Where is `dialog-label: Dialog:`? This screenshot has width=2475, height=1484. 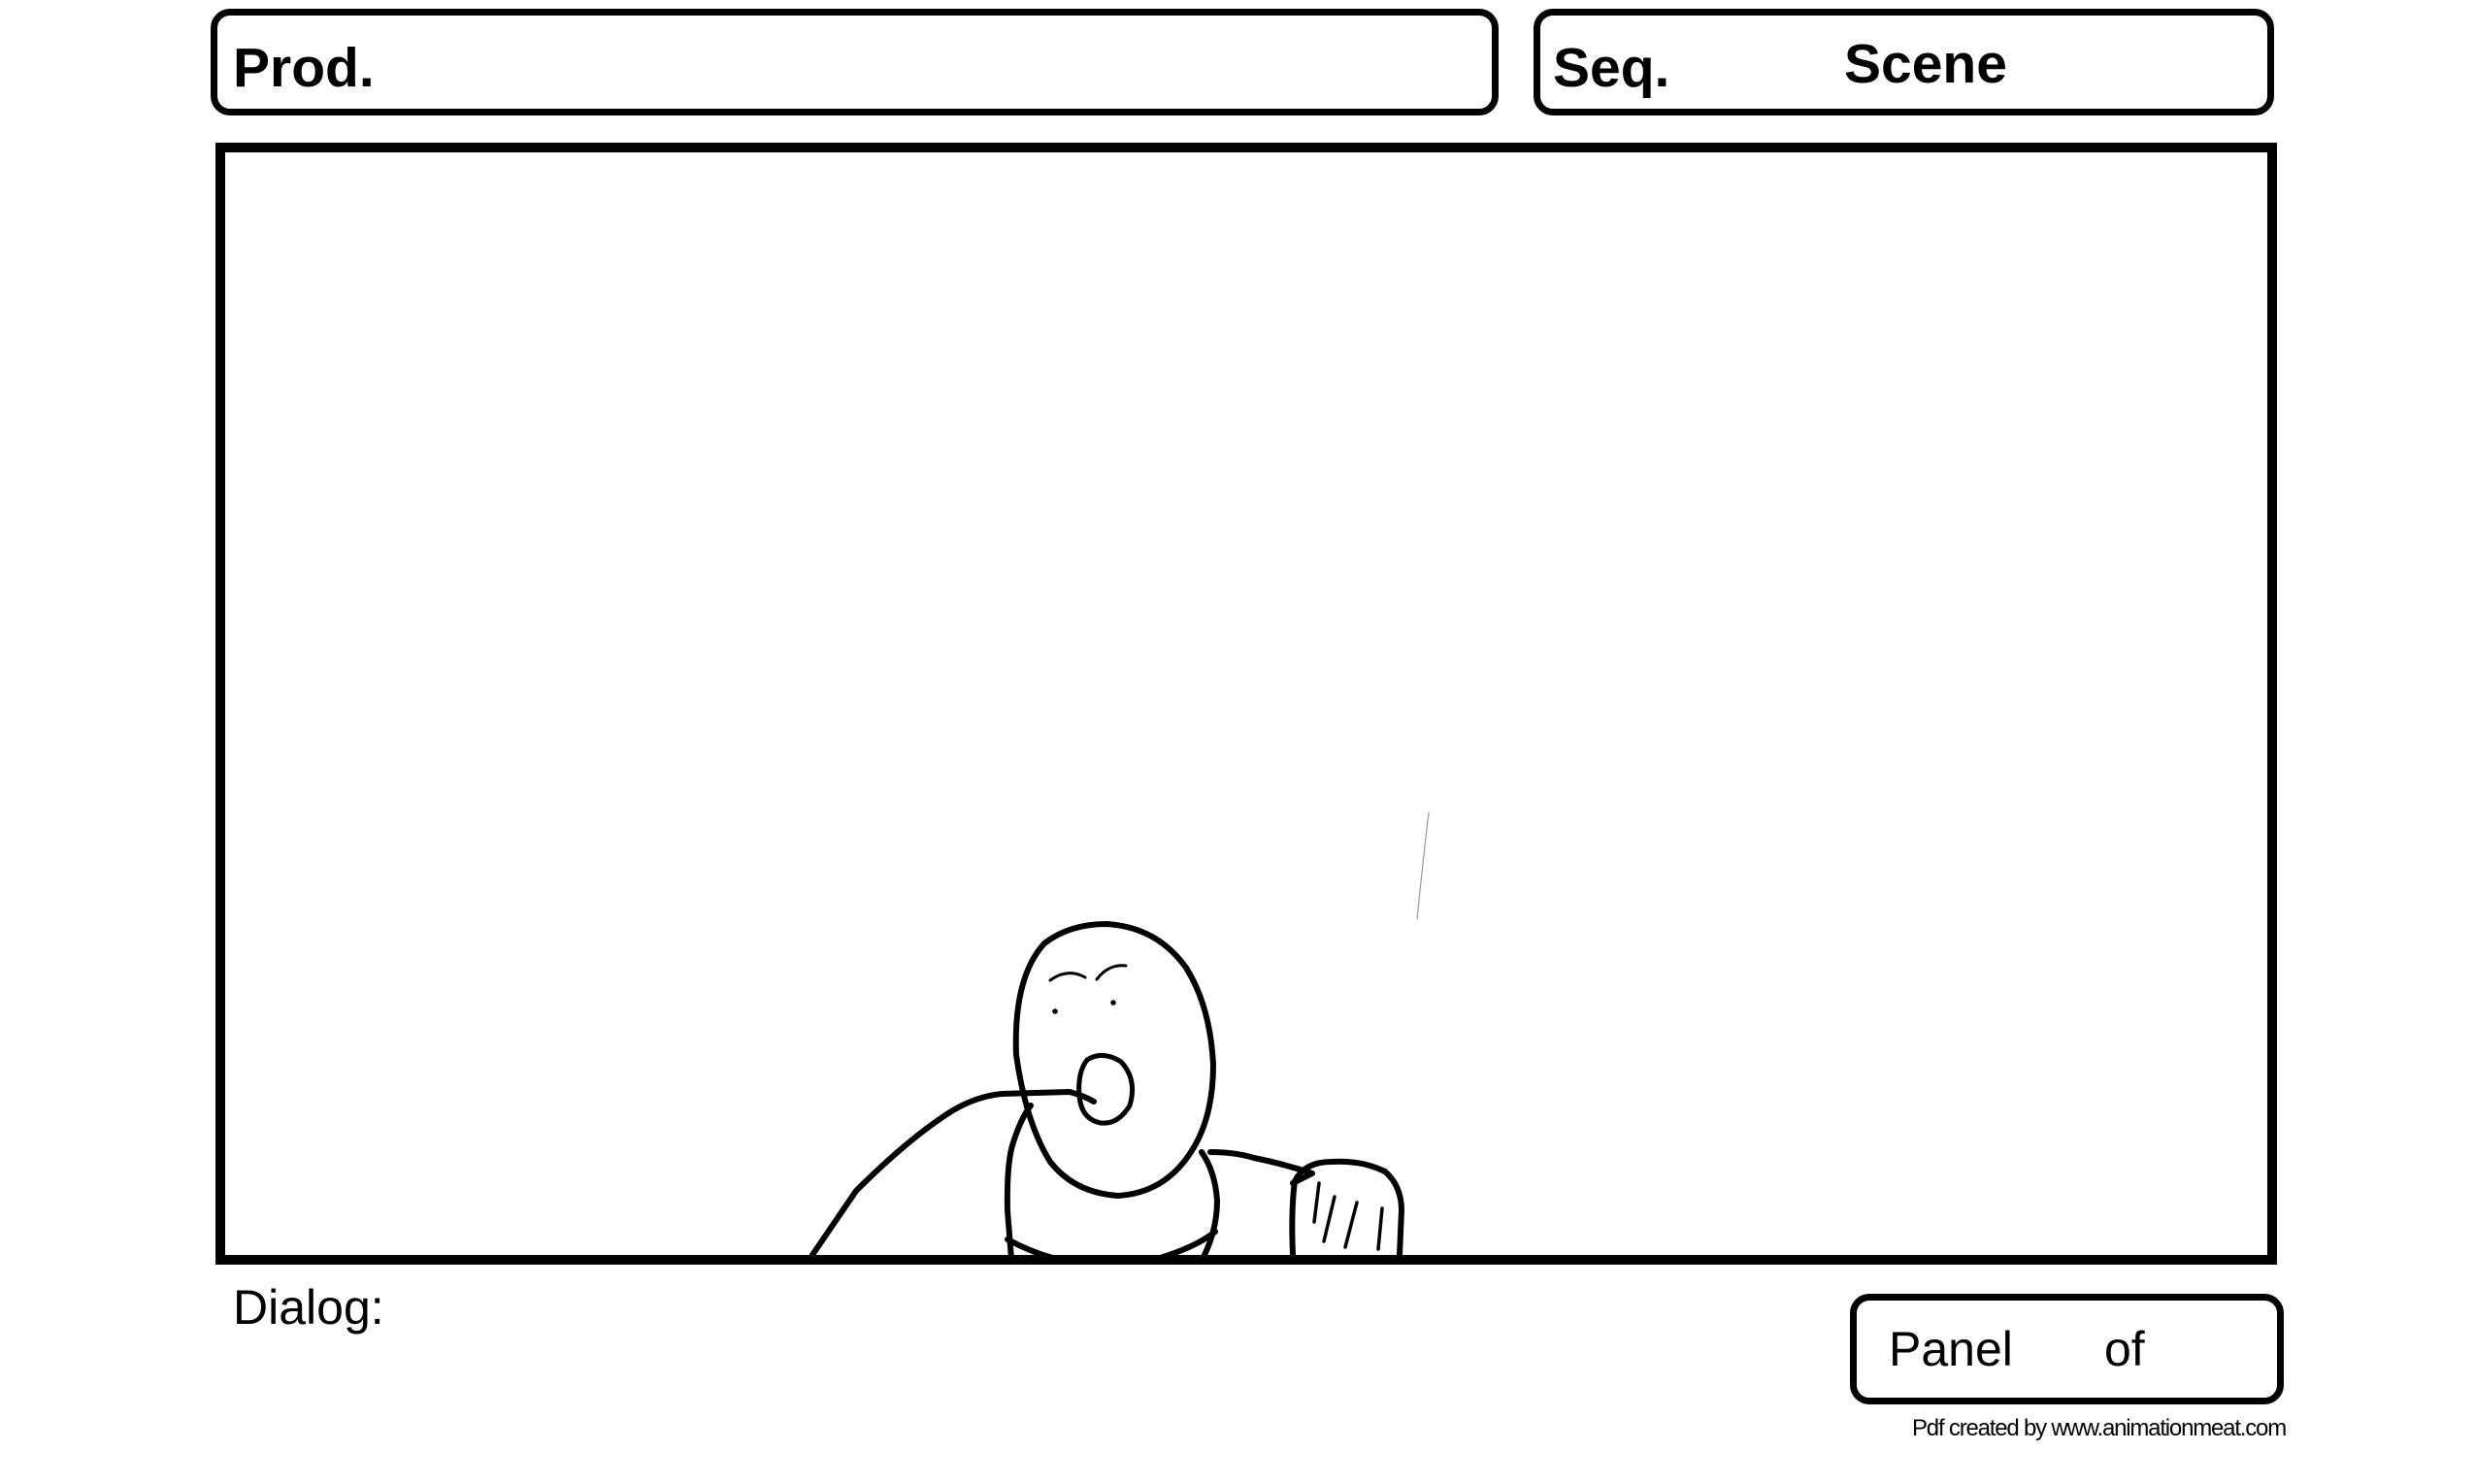 dialog-label: Dialog: is located at coordinates (308, 1307).